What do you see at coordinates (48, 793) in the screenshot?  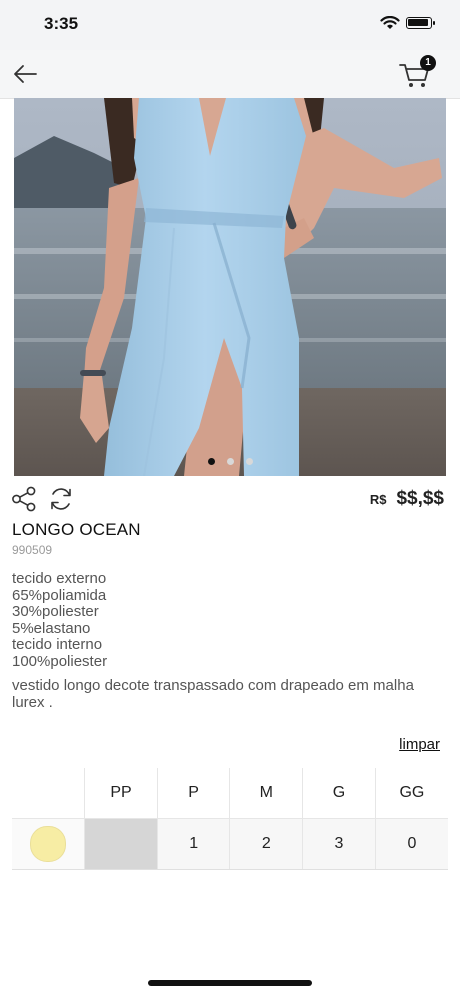 I see `color-column-header` at bounding box center [48, 793].